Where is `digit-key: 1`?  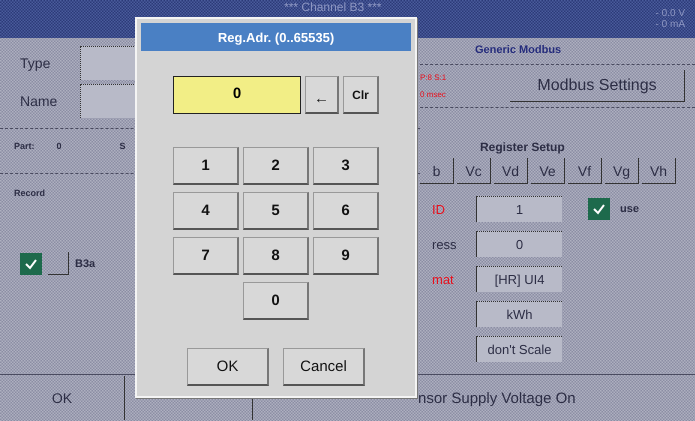
digit-key: 1 is located at coordinates (206, 166).